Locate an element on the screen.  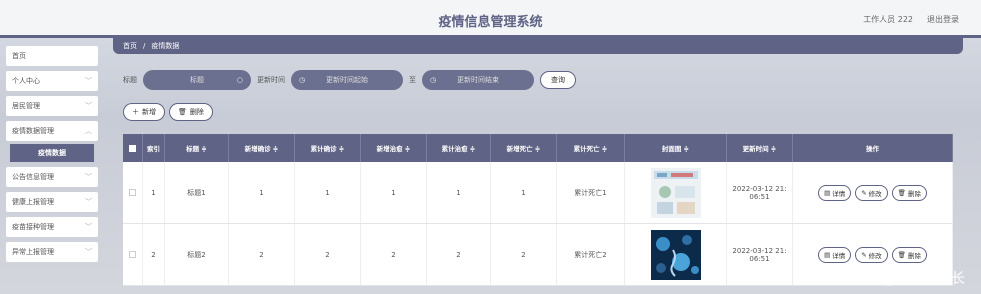
column-header-total-deaths: 累计死亡 ≑ is located at coordinates (591, 148).